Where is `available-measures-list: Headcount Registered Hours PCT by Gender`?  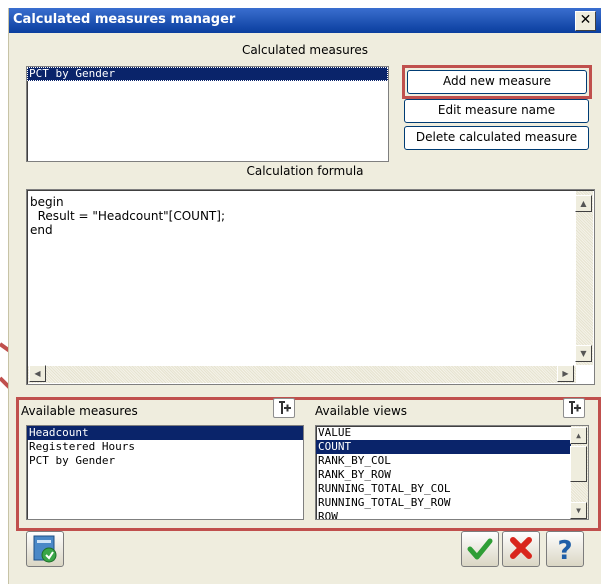 available-measures-list: Headcount Registered Hours PCT by Gender is located at coordinates (165, 472).